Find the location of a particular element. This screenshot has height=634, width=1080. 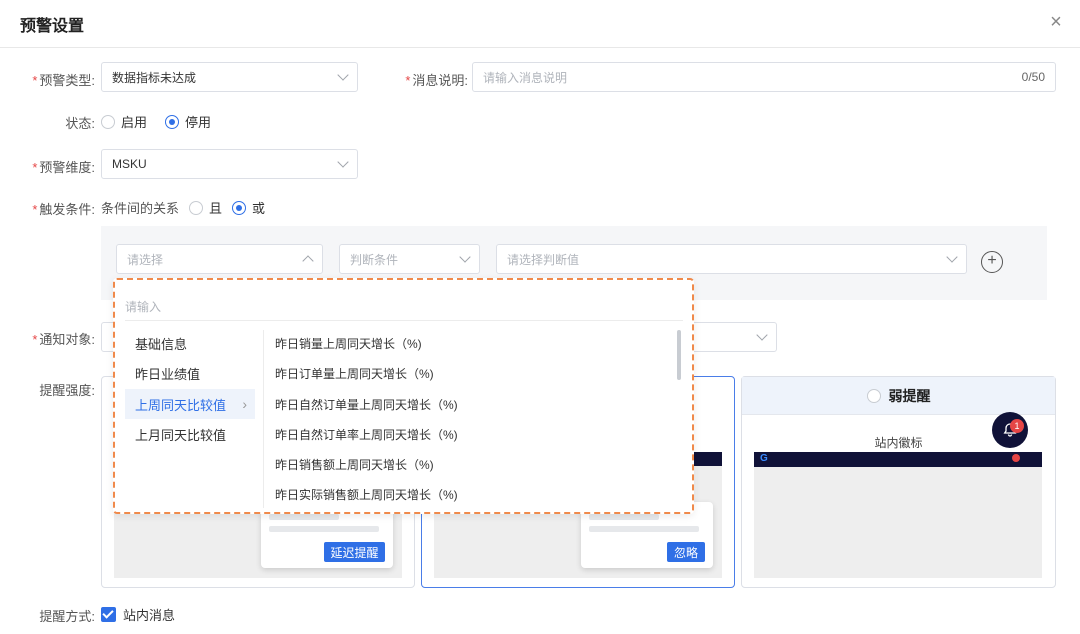

relation-or-radio: 或 is located at coordinates (248, 207).